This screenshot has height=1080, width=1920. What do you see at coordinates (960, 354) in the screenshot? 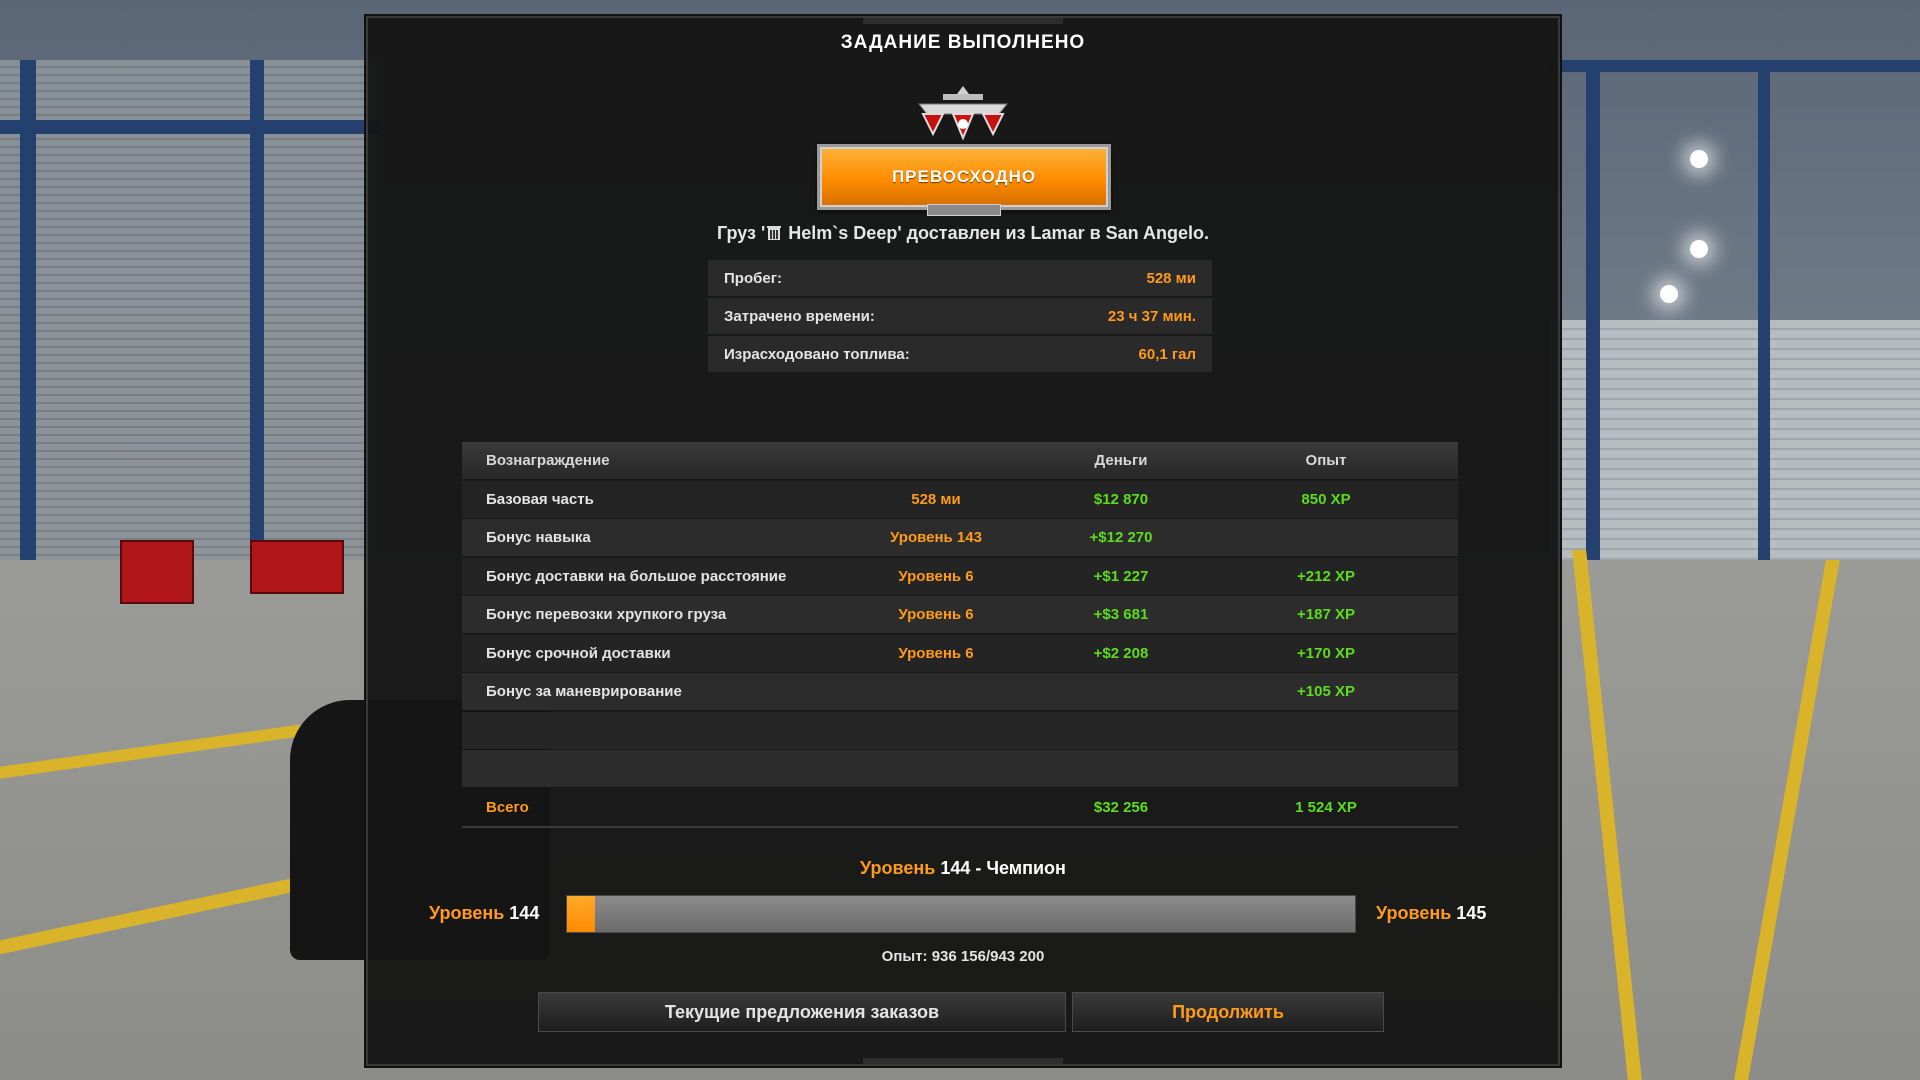
I see `stat-row-fuel: Израсходовано топлива: 60,1 гал` at bounding box center [960, 354].